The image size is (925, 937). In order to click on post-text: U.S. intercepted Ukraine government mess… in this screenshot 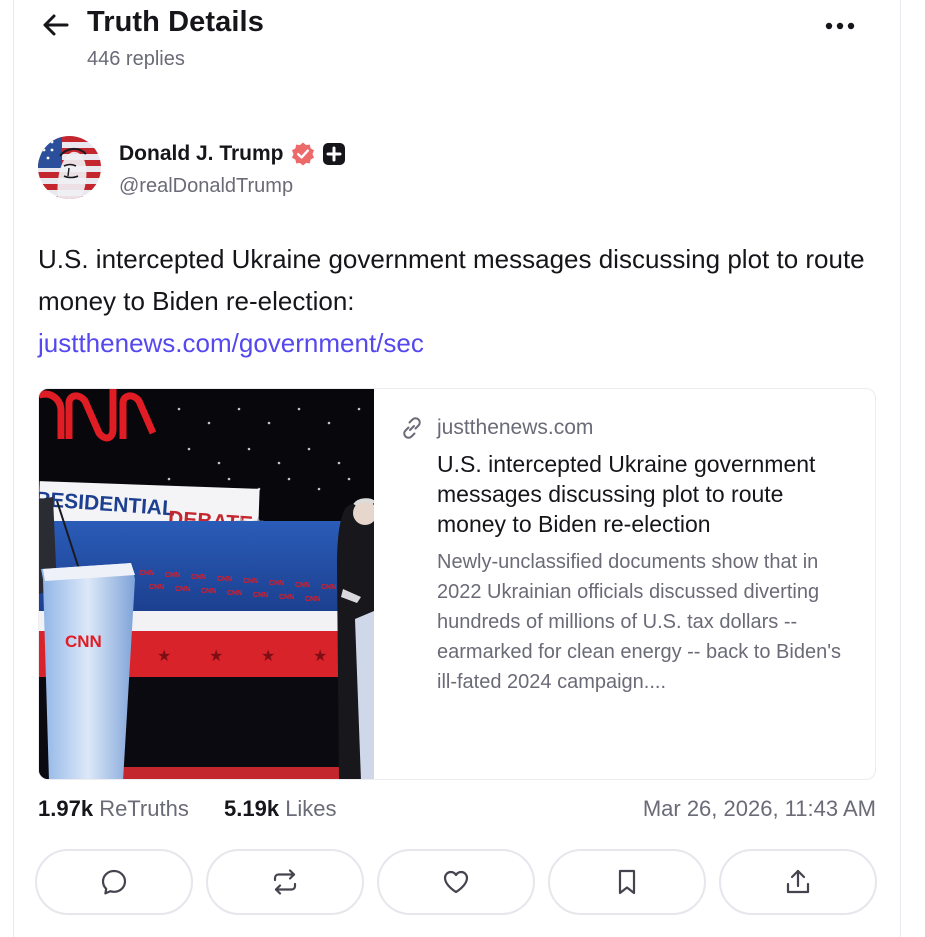, I will do `click(451, 280)`.